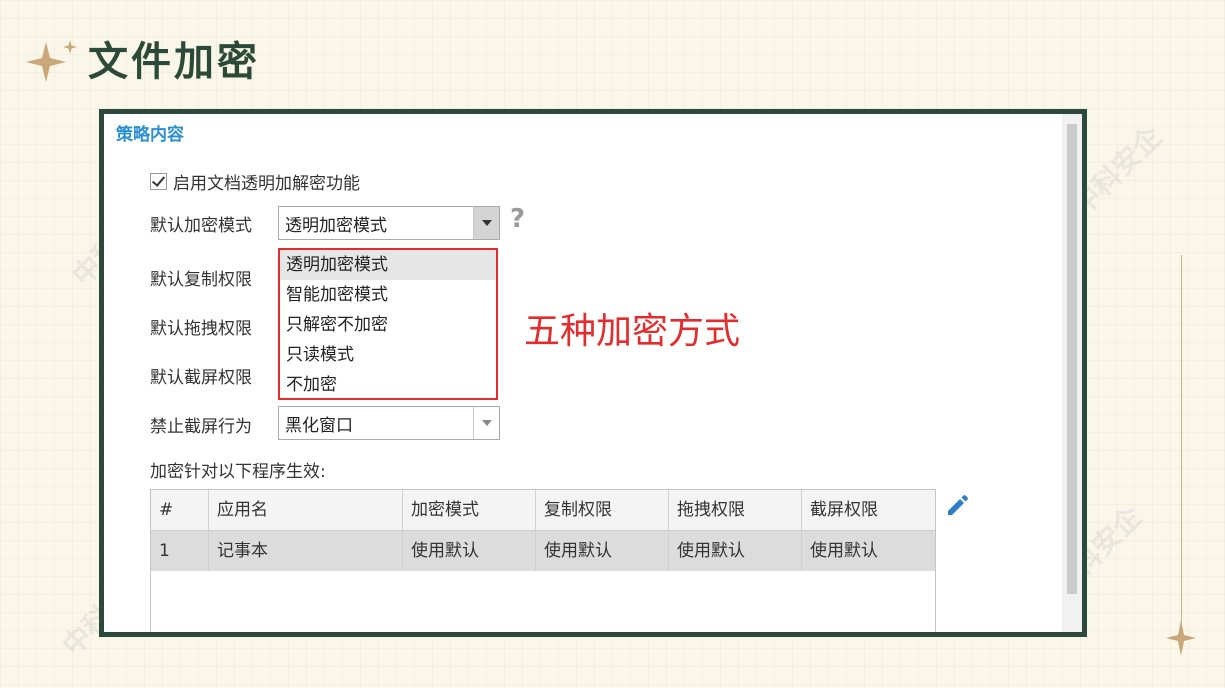  What do you see at coordinates (158, 181) in the screenshot?
I see `checkmark-icon` at bounding box center [158, 181].